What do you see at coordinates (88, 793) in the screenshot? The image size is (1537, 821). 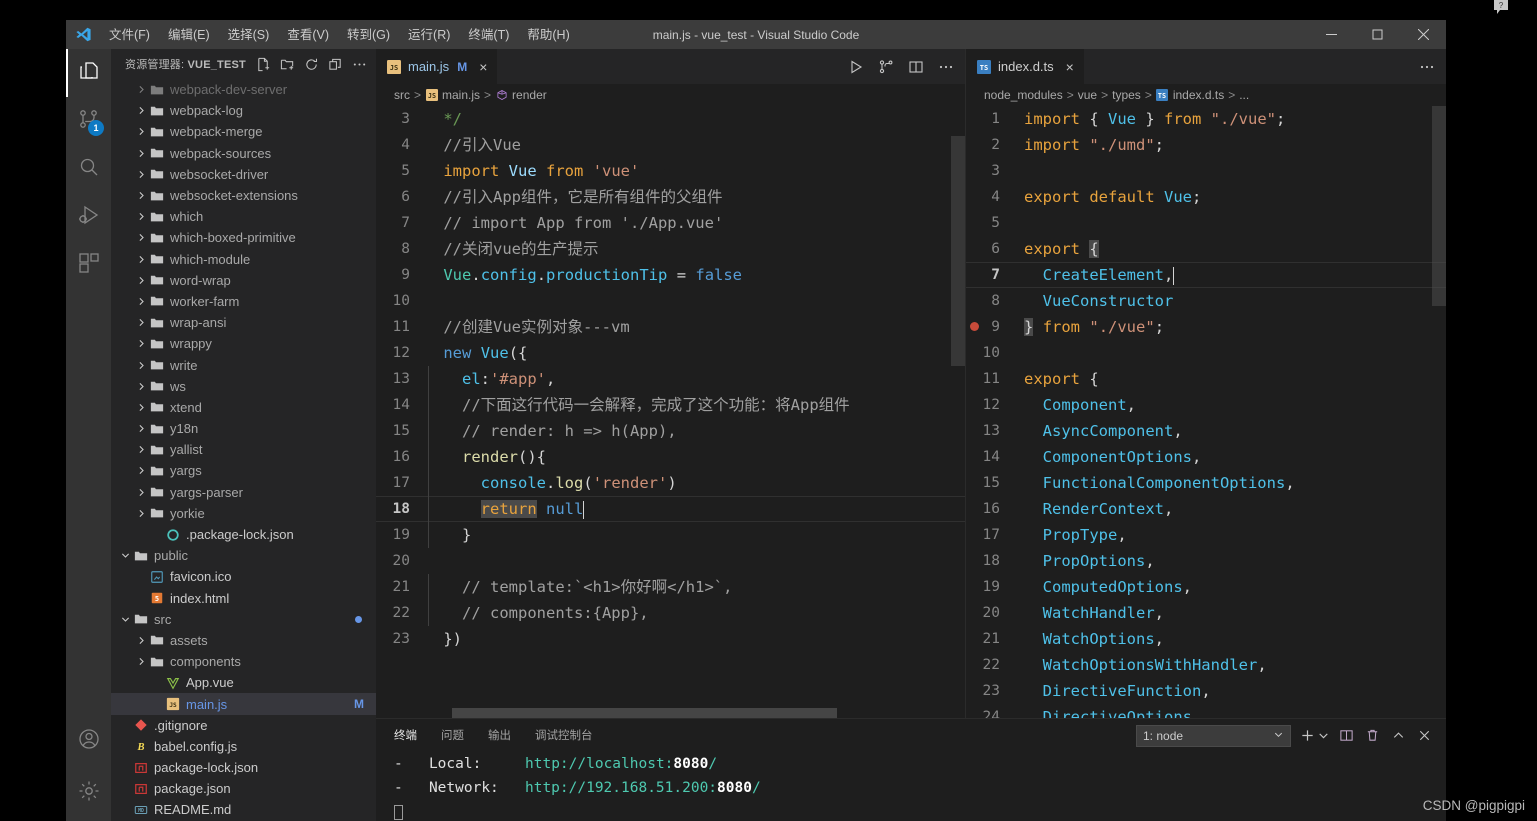 I see `activitybar-item-settings` at bounding box center [88, 793].